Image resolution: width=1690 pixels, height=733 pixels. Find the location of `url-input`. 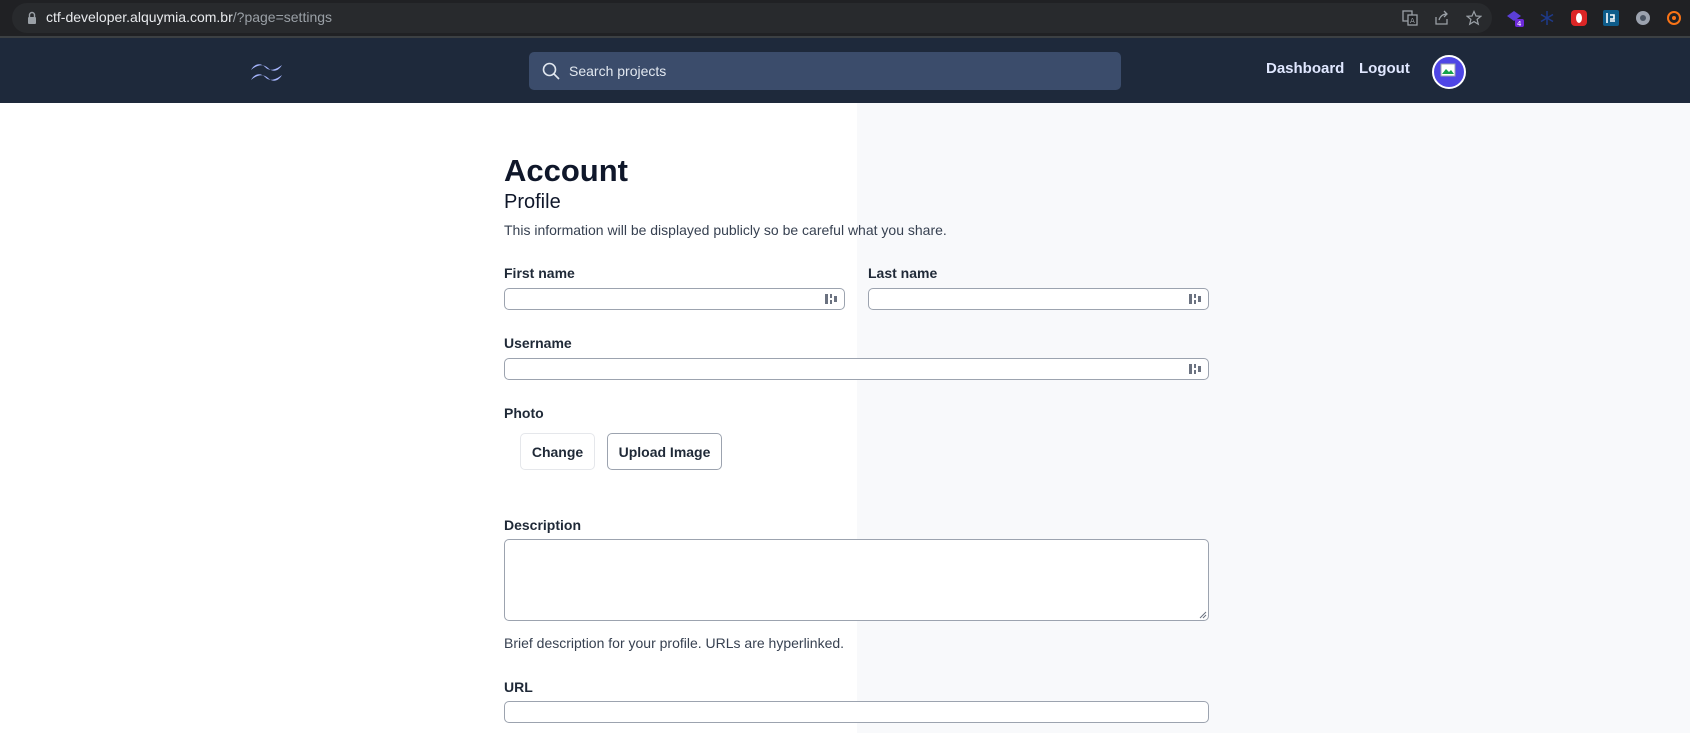

url-input is located at coordinates (856, 712).